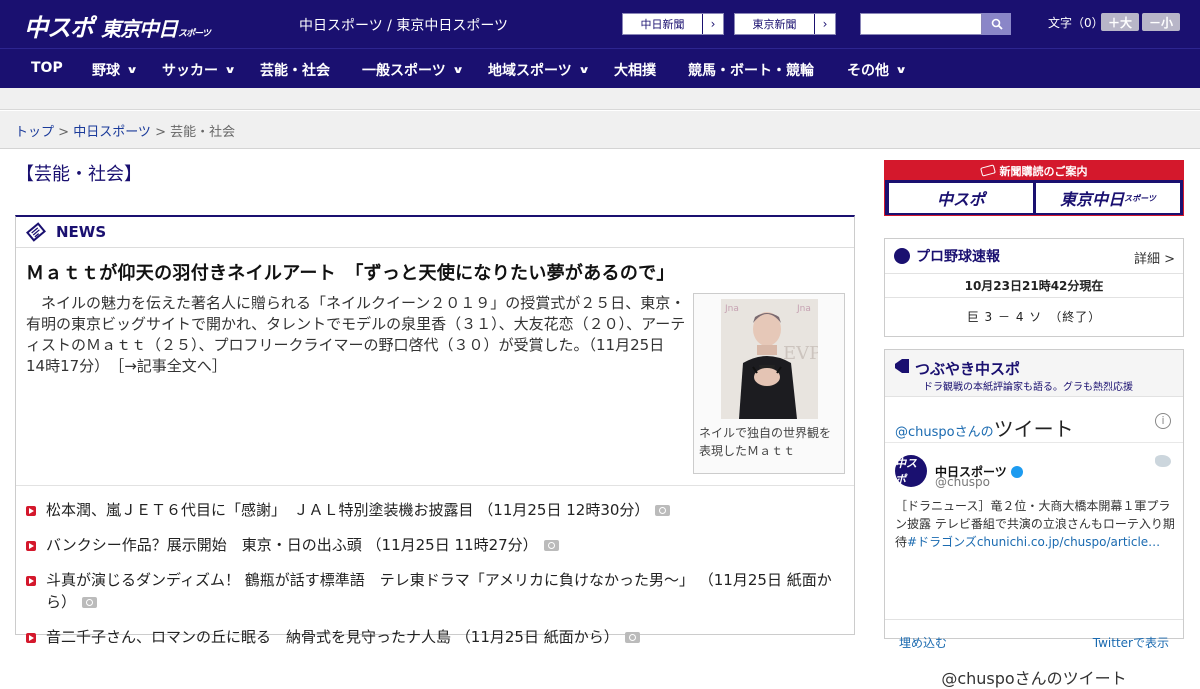  I want to click on divider, so click(435, 485).